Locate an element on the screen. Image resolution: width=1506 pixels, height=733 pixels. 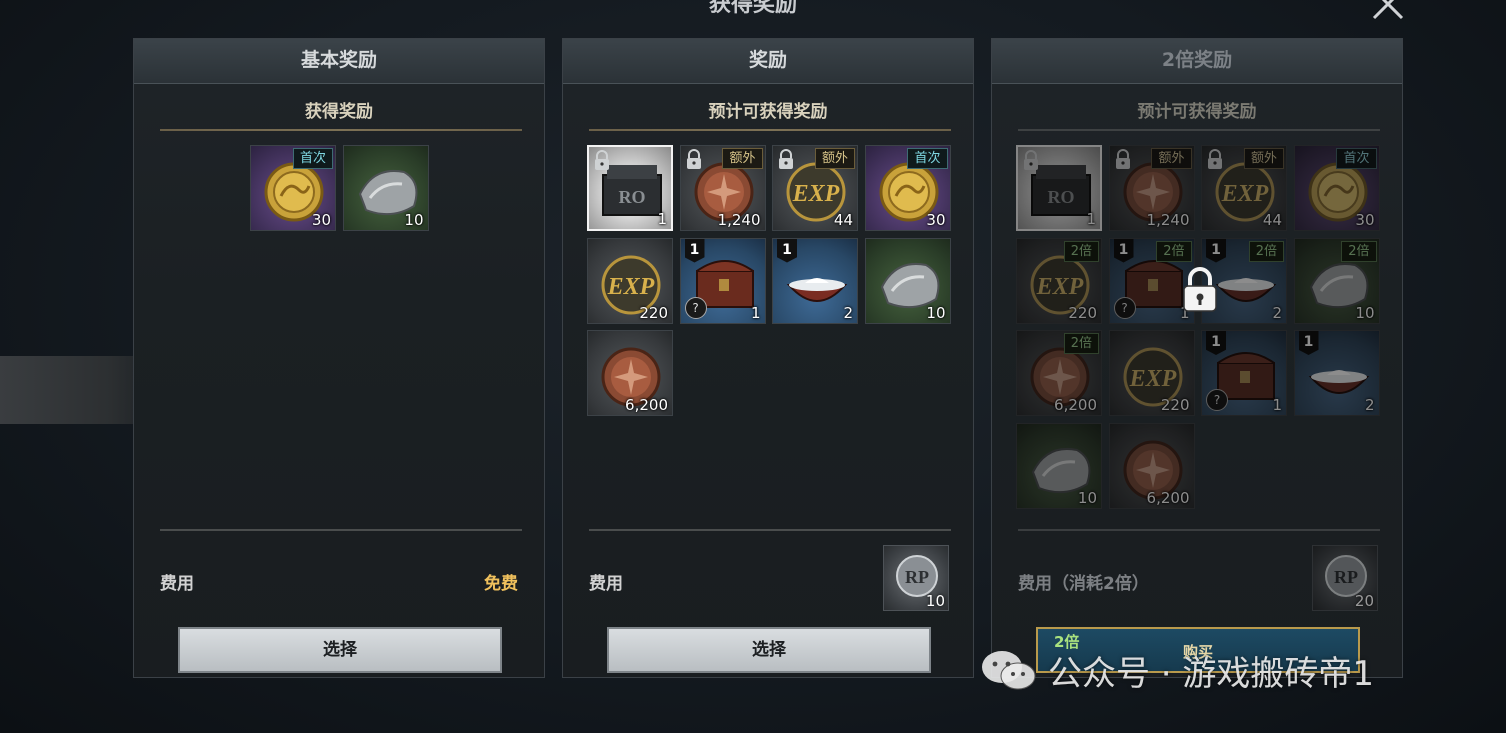
close-button is located at coordinates (1388, 12).